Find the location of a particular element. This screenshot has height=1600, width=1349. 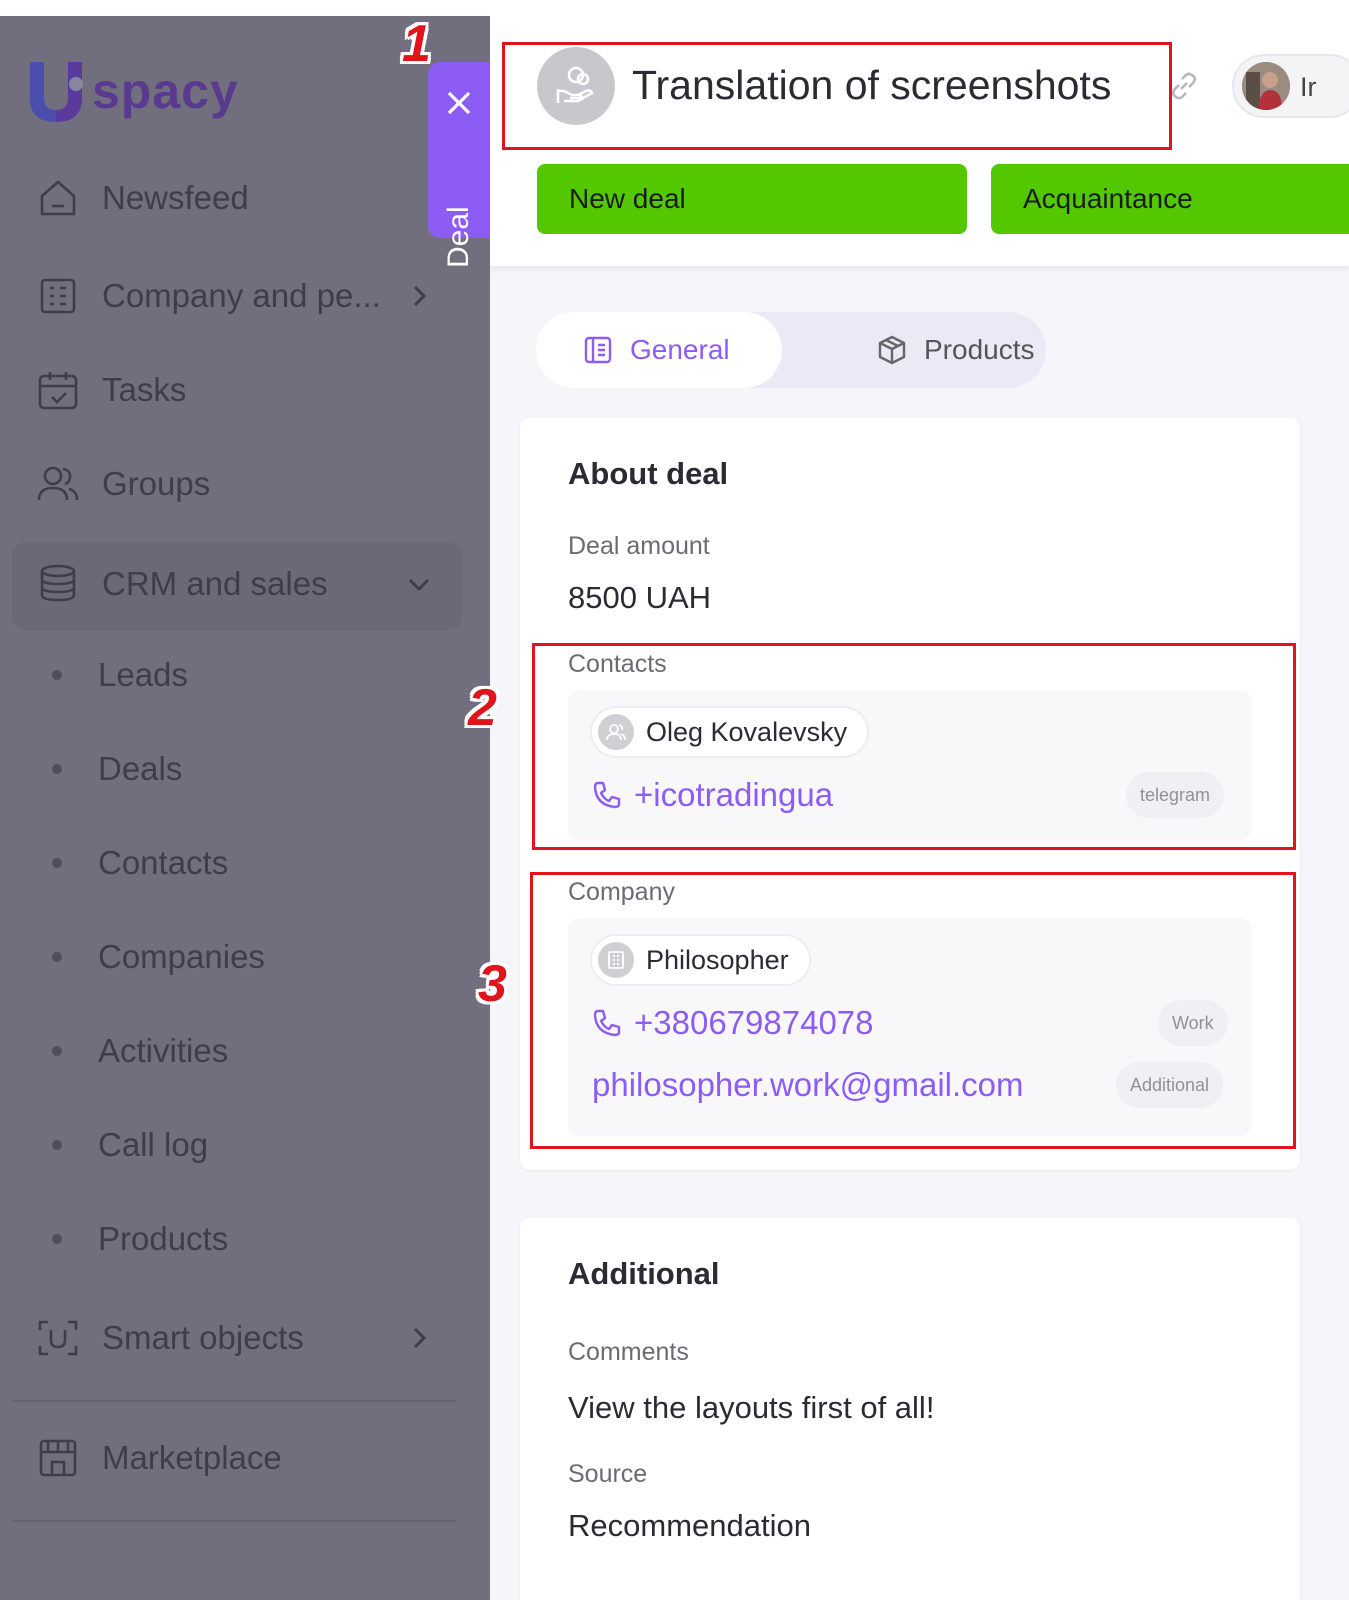

store-icon is located at coordinates (58, 1458).